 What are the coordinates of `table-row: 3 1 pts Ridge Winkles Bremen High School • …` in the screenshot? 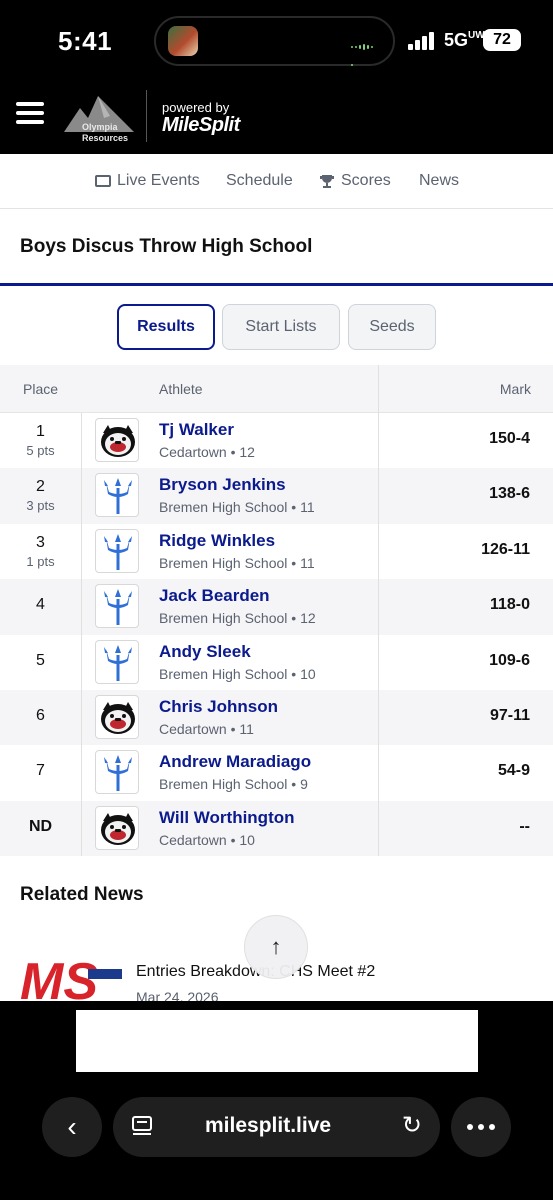 It's located at (276, 551).